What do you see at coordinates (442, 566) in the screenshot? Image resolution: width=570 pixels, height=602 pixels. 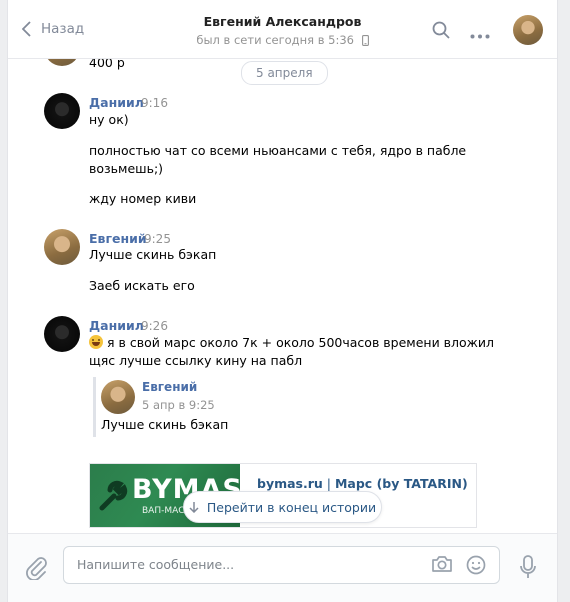 I see `camera-icon` at bounding box center [442, 566].